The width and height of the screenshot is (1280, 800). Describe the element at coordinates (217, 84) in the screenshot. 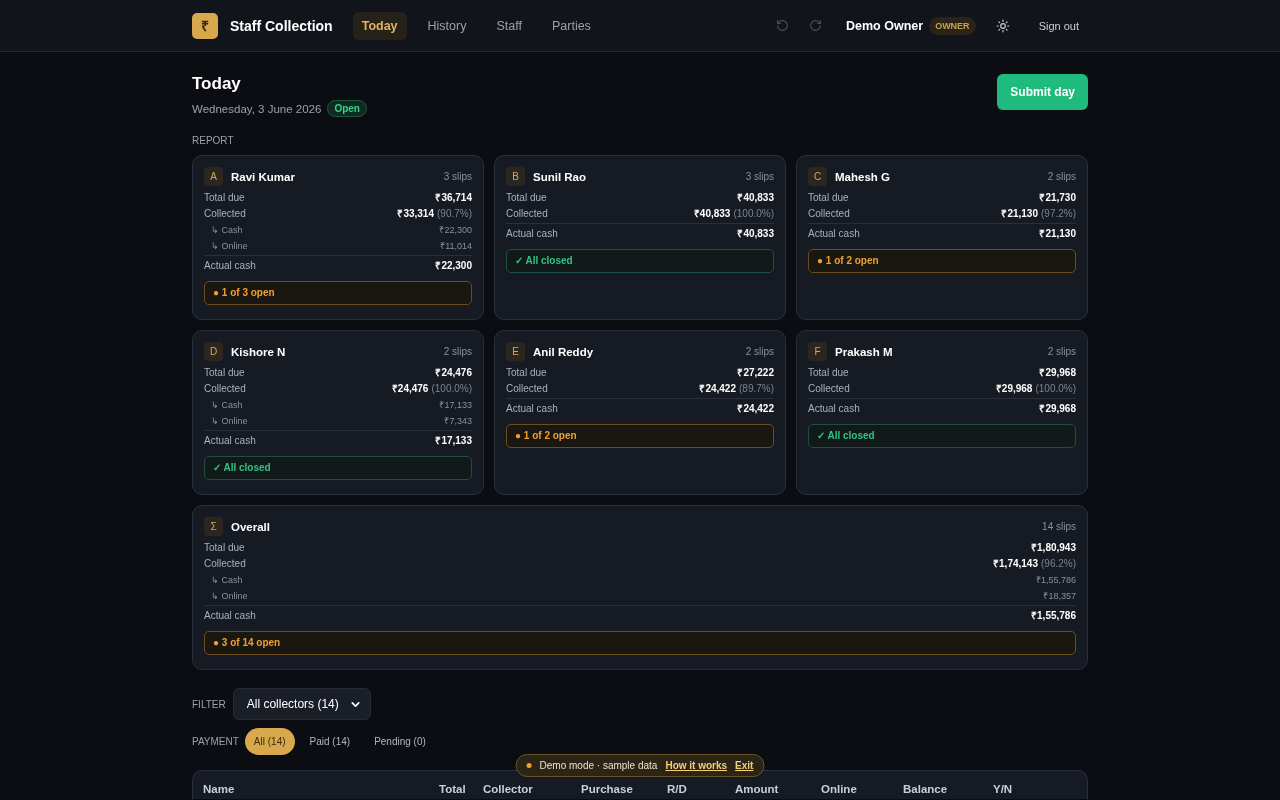

I see `page-title: Today` at that location.